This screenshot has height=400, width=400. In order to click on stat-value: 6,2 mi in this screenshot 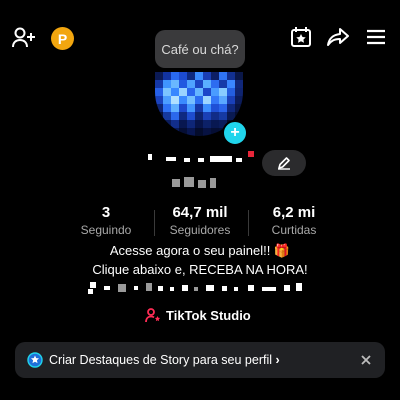, I will do `click(294, 212)`.